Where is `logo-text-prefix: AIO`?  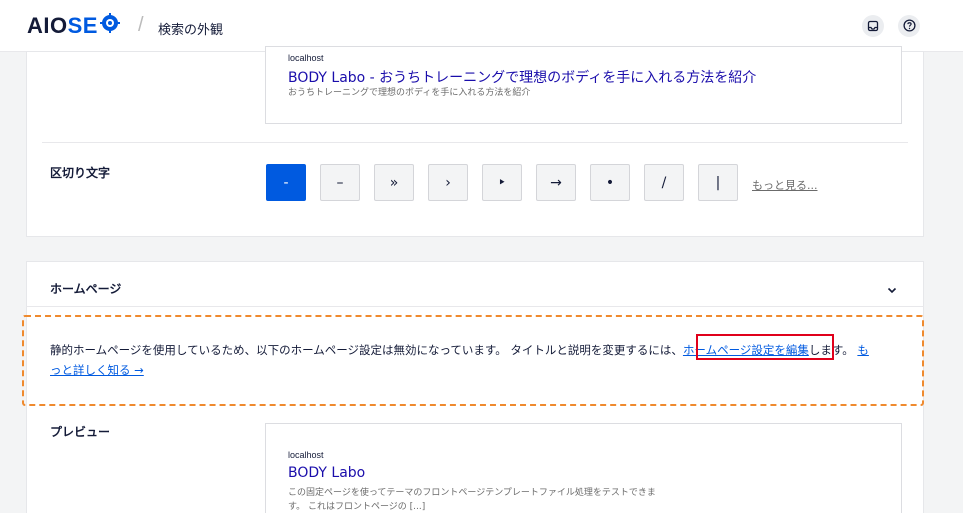
logo-text-prefix: AIO is located at coordinates (47, 25).